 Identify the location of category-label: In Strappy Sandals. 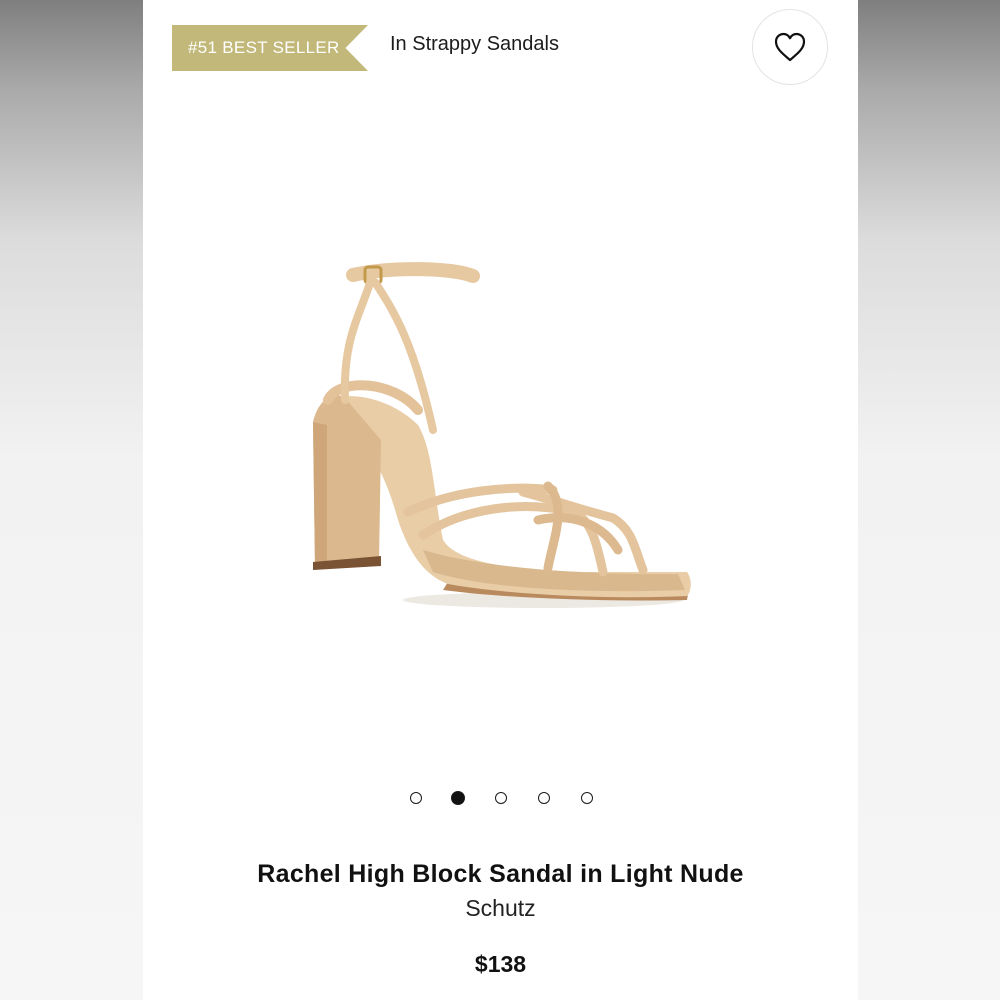
(474, 44).